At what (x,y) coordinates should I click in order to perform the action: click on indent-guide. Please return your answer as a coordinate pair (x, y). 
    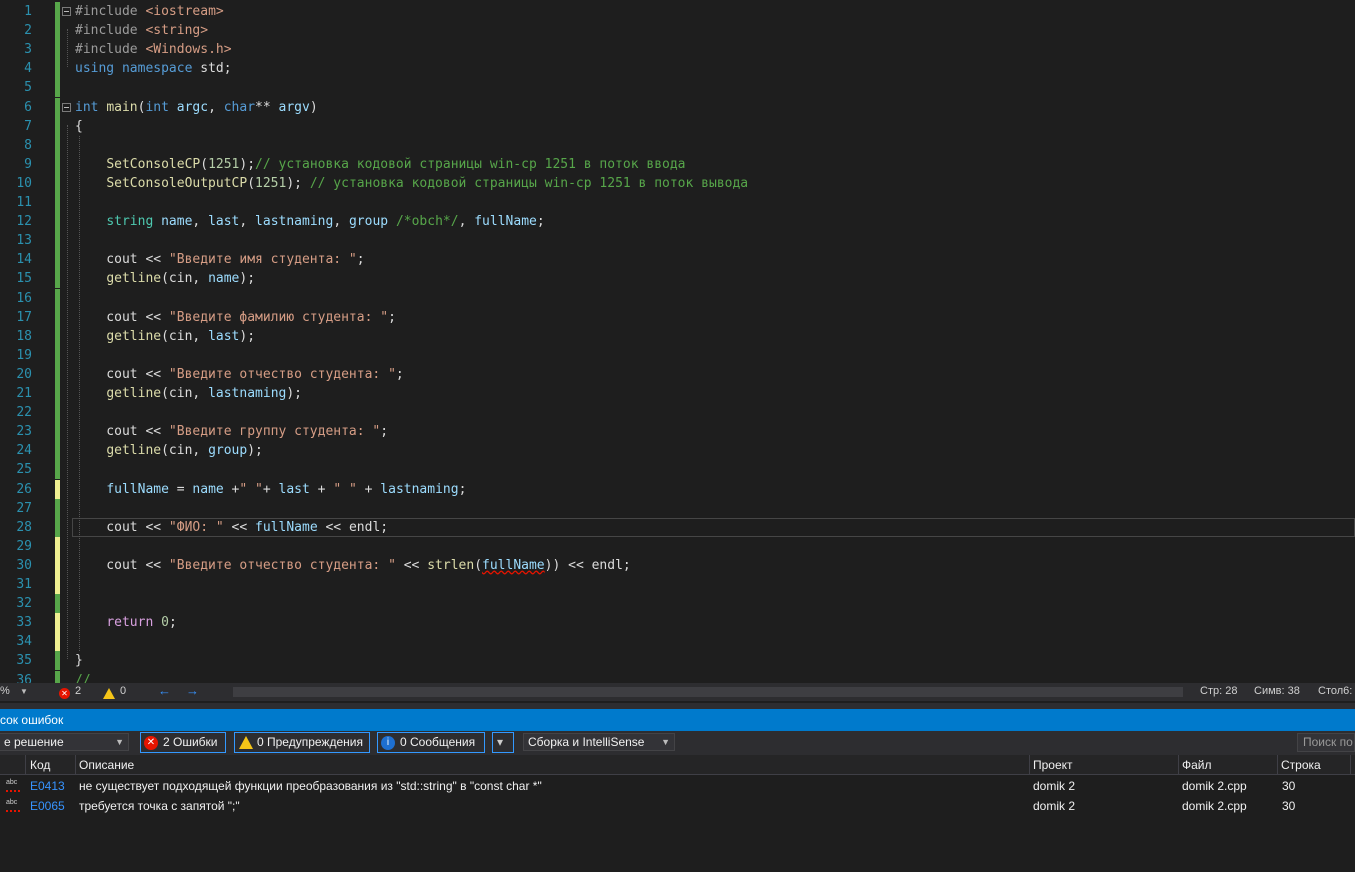
    Looking at the image, I should click on (67, 392).